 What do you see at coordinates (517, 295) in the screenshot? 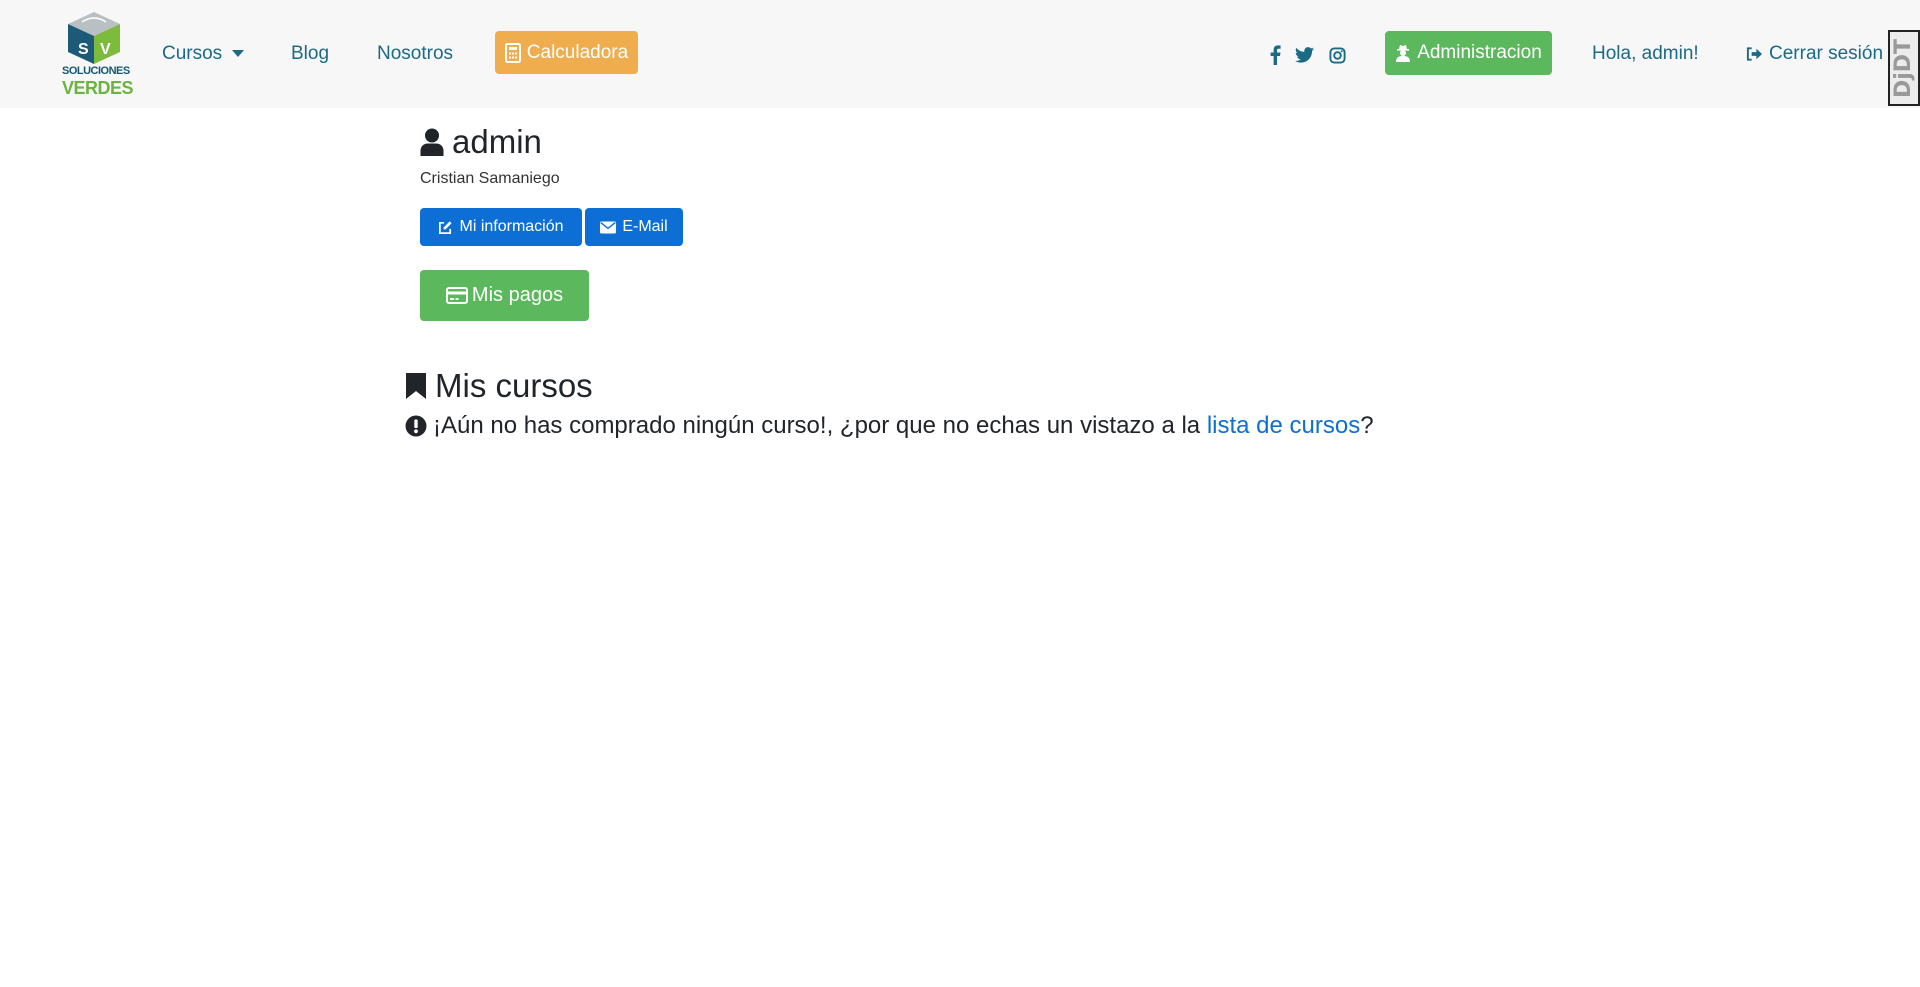
I see `my-payments-label: Mis pagos` at bounding box center [517, 295].